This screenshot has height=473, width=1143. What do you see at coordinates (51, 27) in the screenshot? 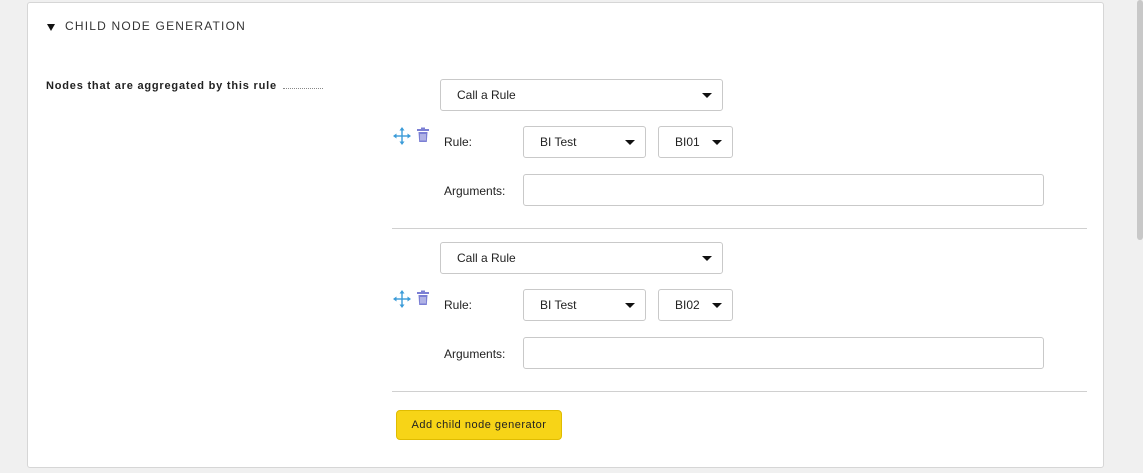
I see `collapse-caret-icon` at bounding box center [51, 27].